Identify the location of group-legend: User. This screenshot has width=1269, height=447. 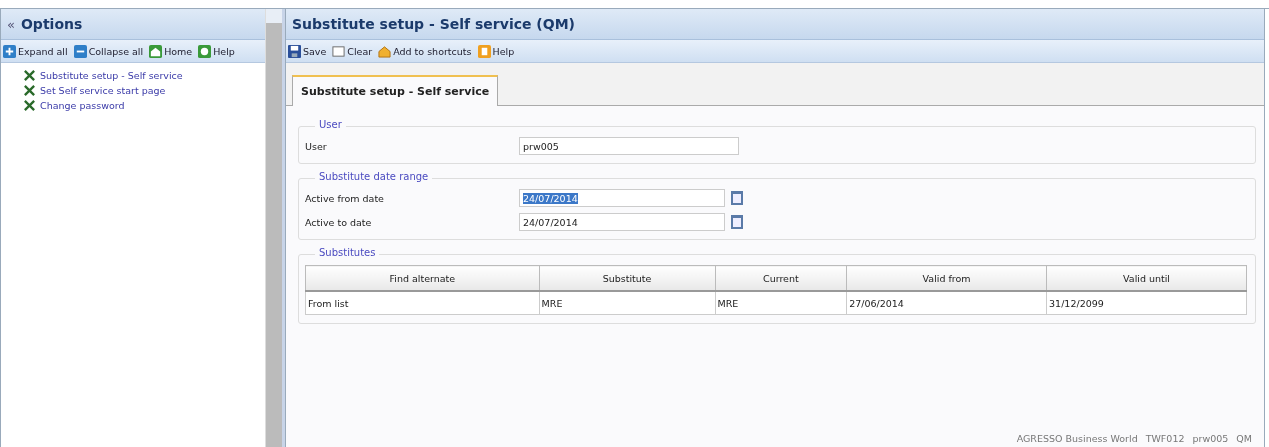
(330, 124).